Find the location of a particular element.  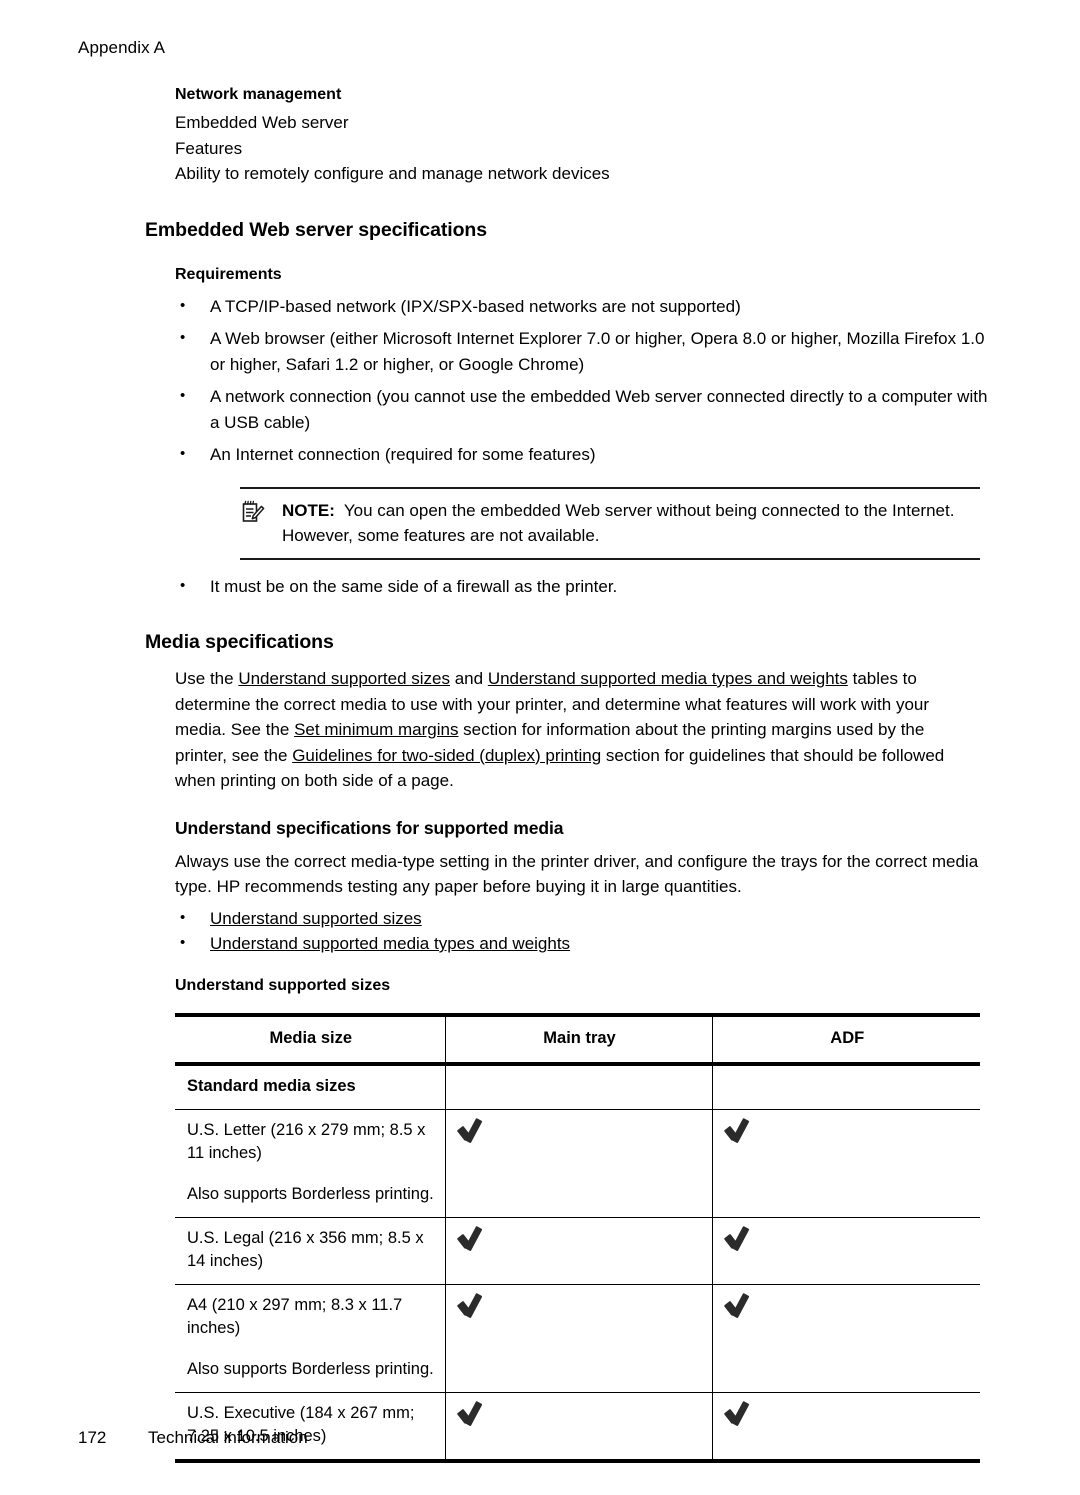

media-specifications-section: Media specifications is located at coordinates (612, 642).